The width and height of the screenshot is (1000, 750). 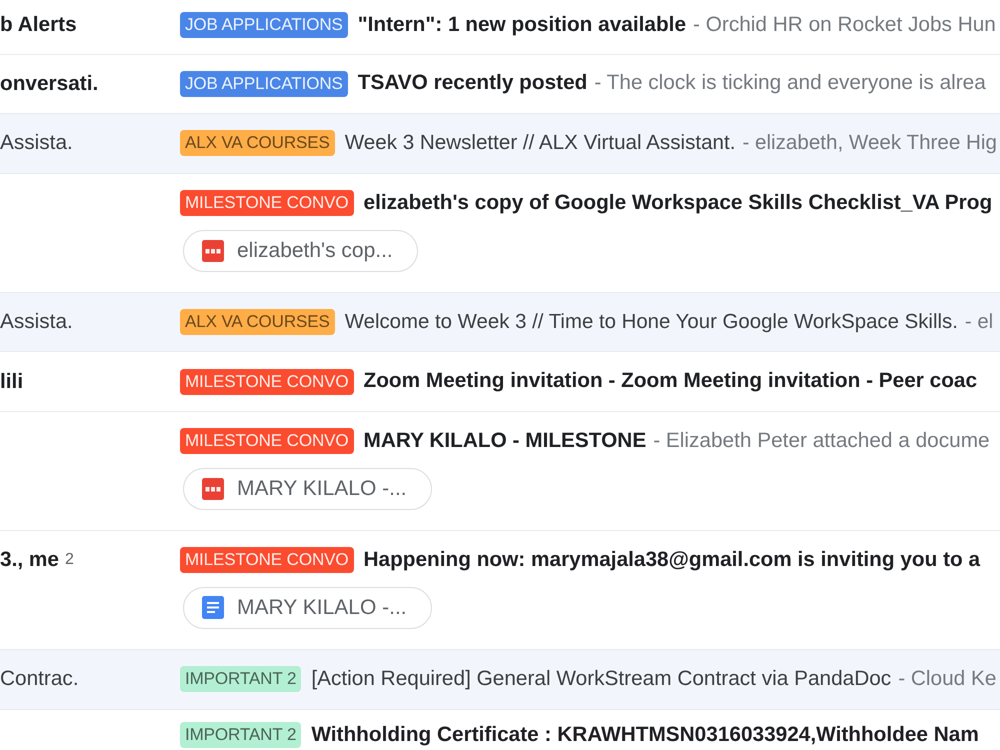 What do you see at coordinates (213, 608) in the screenshot?
I see `document-icon` at bounding box center [213, 608].